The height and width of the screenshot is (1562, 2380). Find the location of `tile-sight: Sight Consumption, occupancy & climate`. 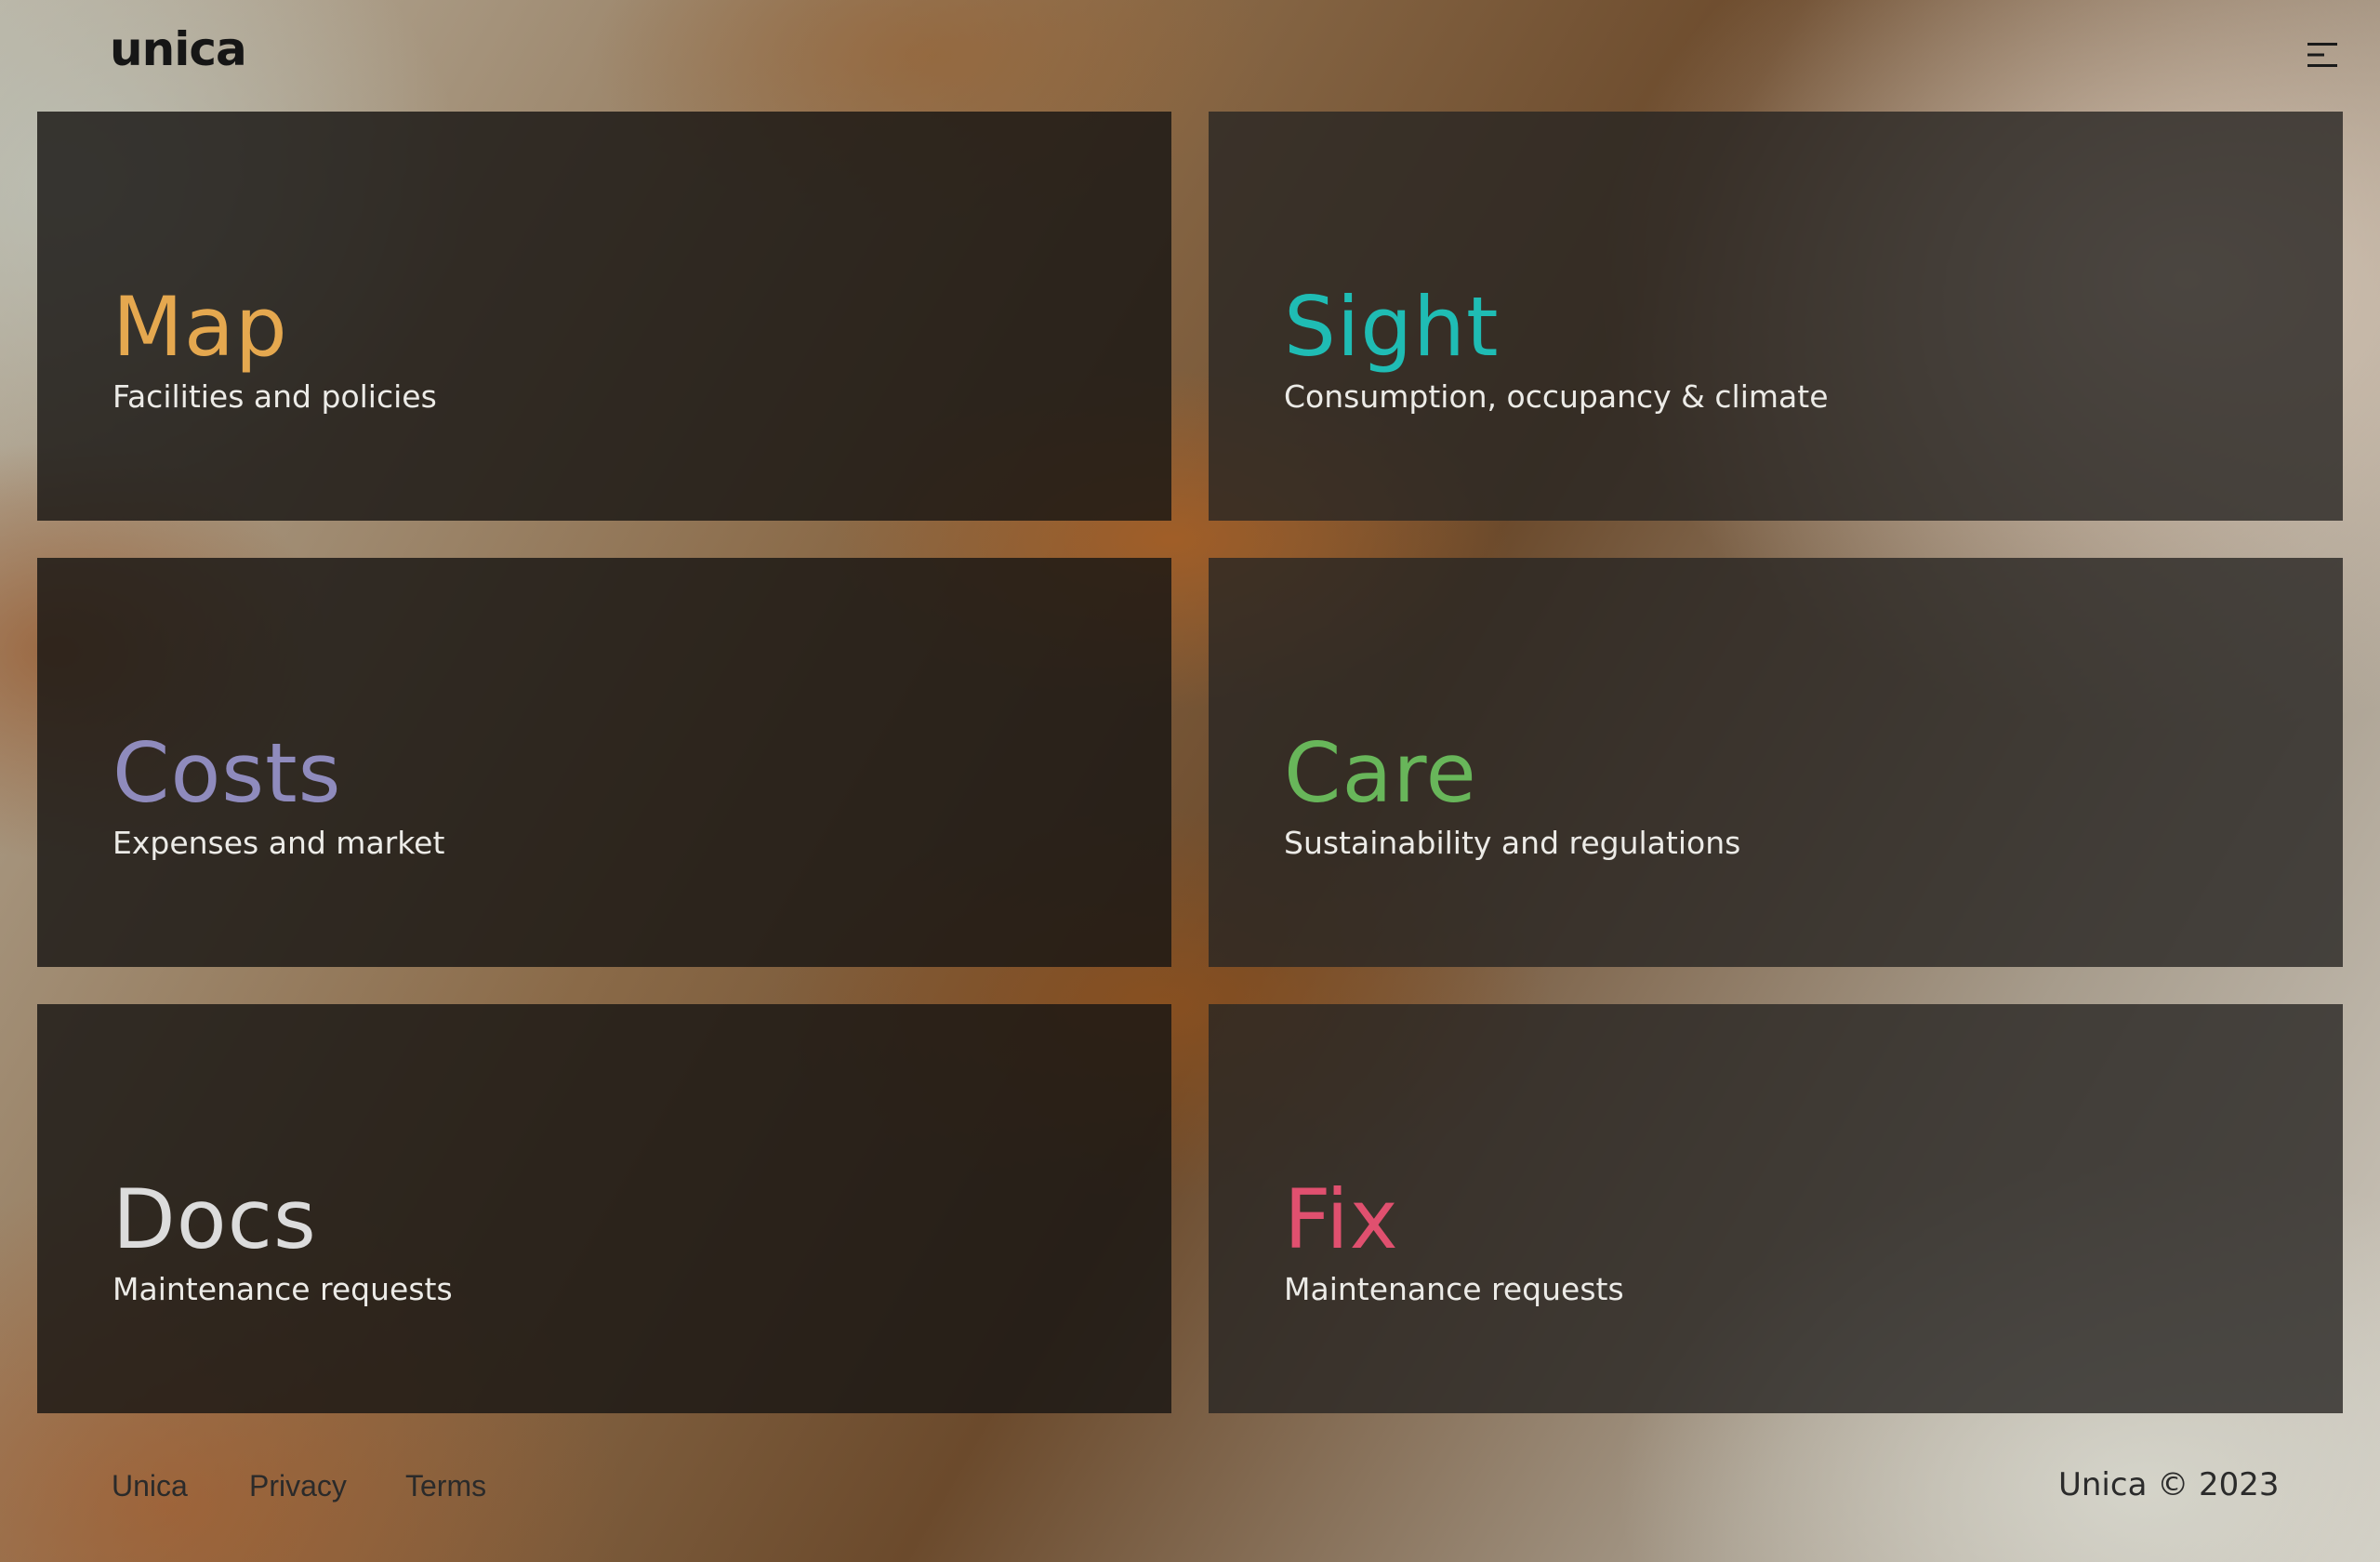

tile-sight: Sight Consumption, occupancy & climate is located at coordinates (1776, 316).